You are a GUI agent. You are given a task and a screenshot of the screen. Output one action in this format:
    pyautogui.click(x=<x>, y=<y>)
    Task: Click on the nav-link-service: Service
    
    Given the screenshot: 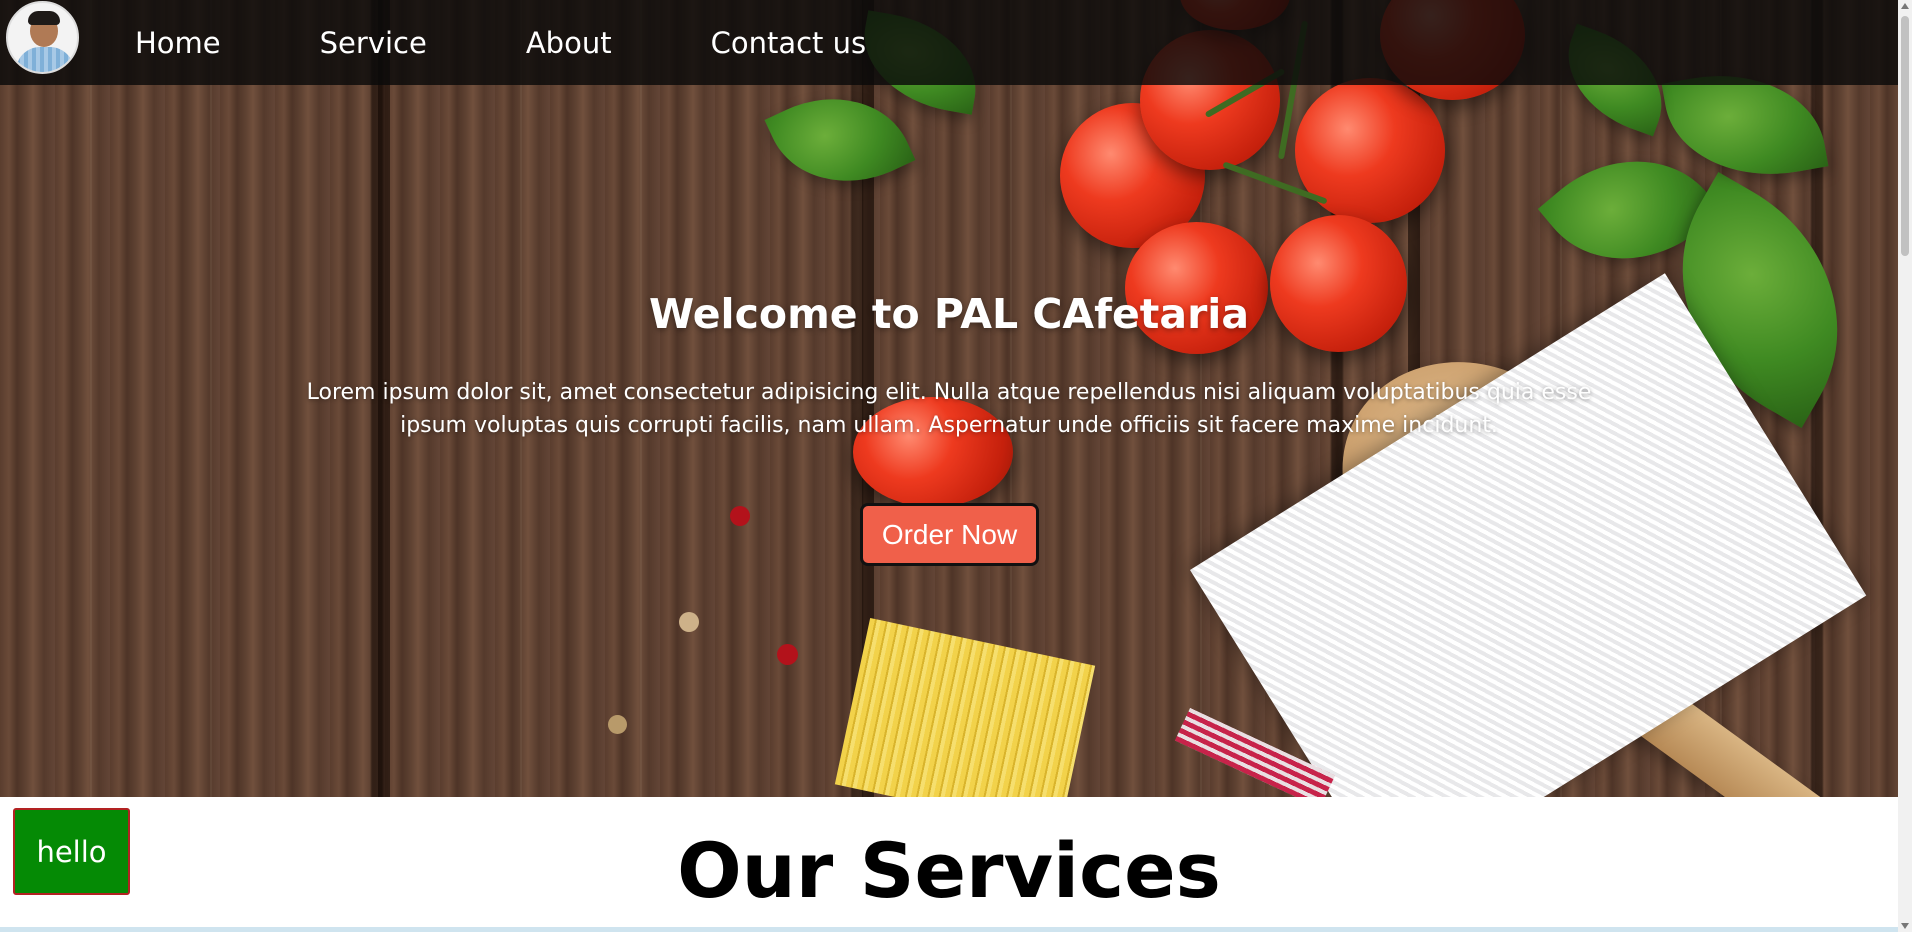 What is the action you would take?
    pyautogui.click(x=373, y=43)
    